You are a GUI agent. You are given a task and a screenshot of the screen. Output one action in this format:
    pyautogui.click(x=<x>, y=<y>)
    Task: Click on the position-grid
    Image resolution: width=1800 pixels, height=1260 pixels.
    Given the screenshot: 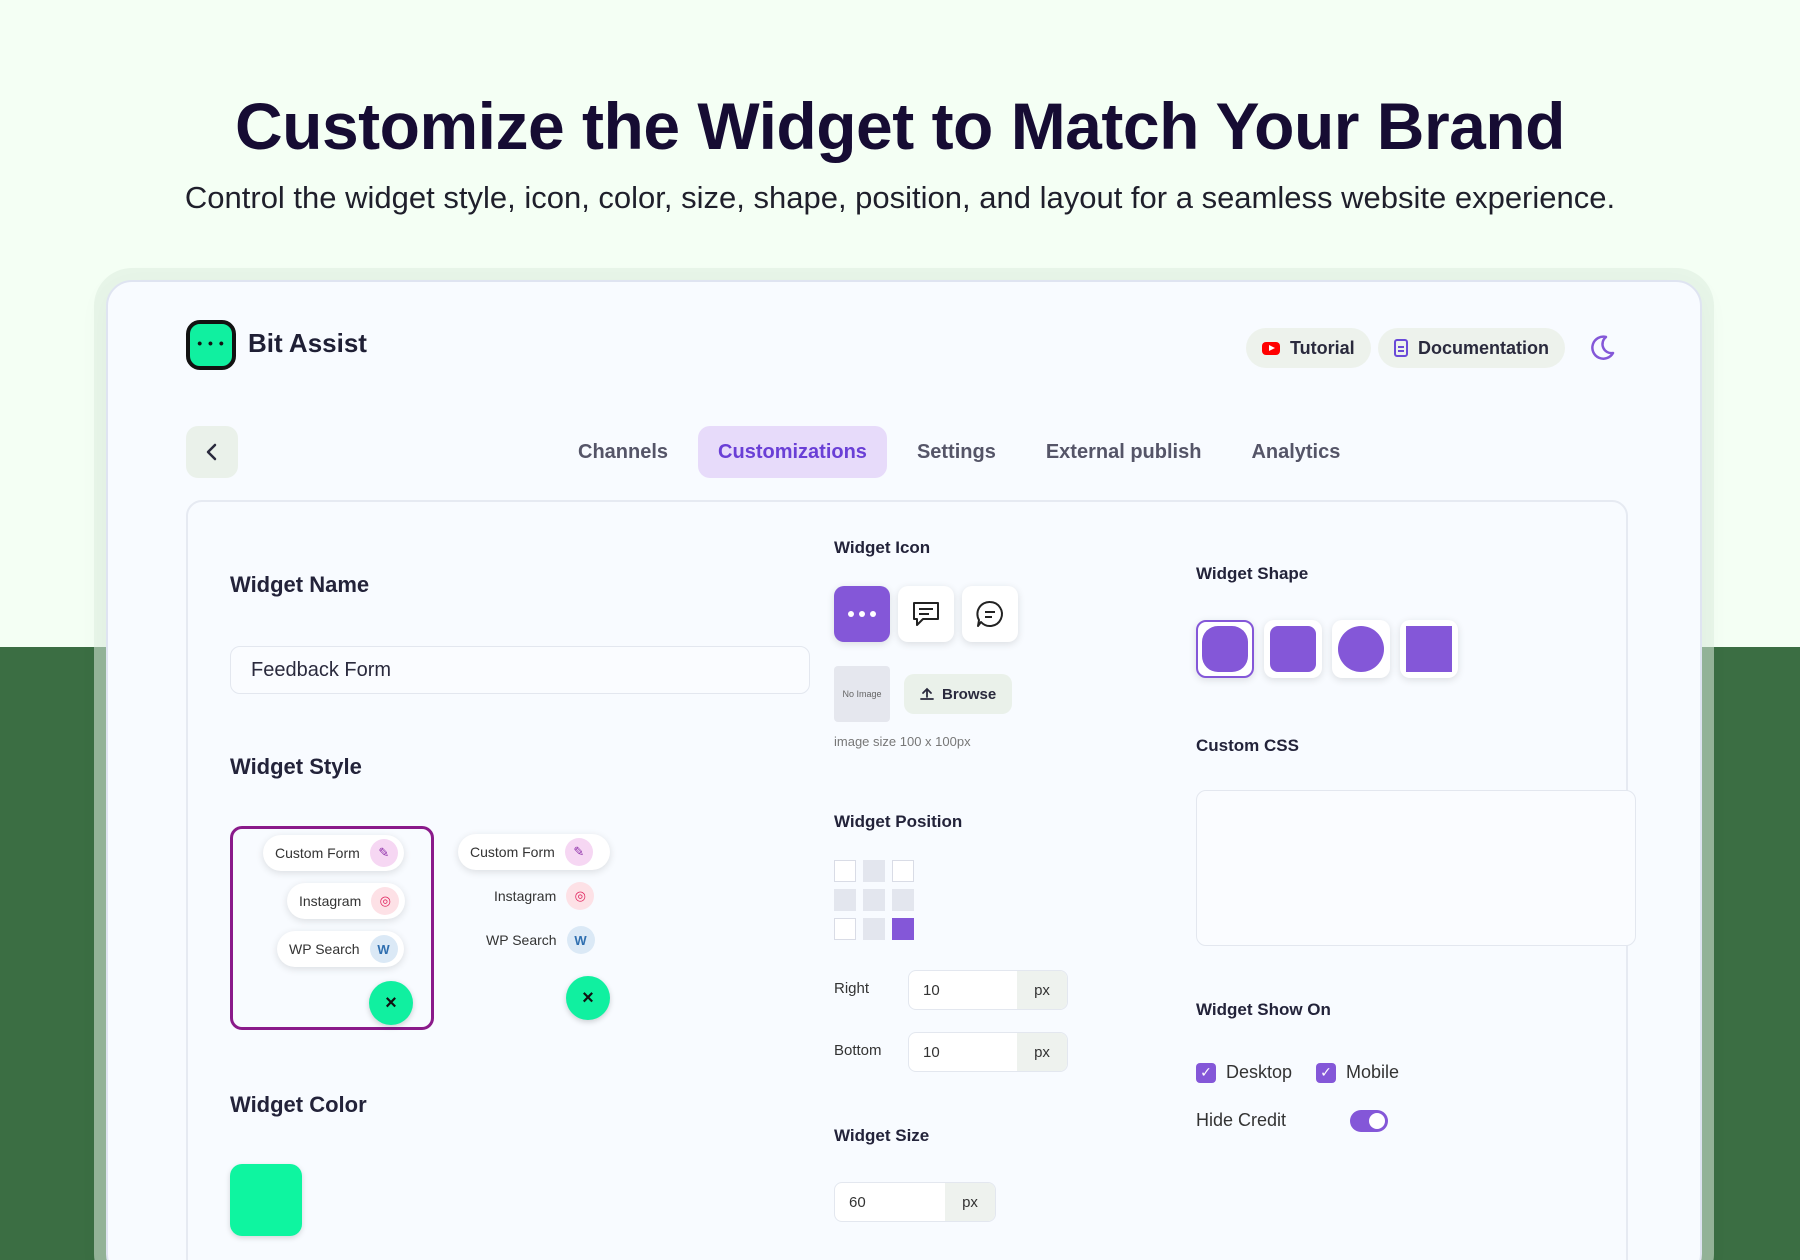 What is the action you would take?
    pyautogui.click(x=874, y=900)
    